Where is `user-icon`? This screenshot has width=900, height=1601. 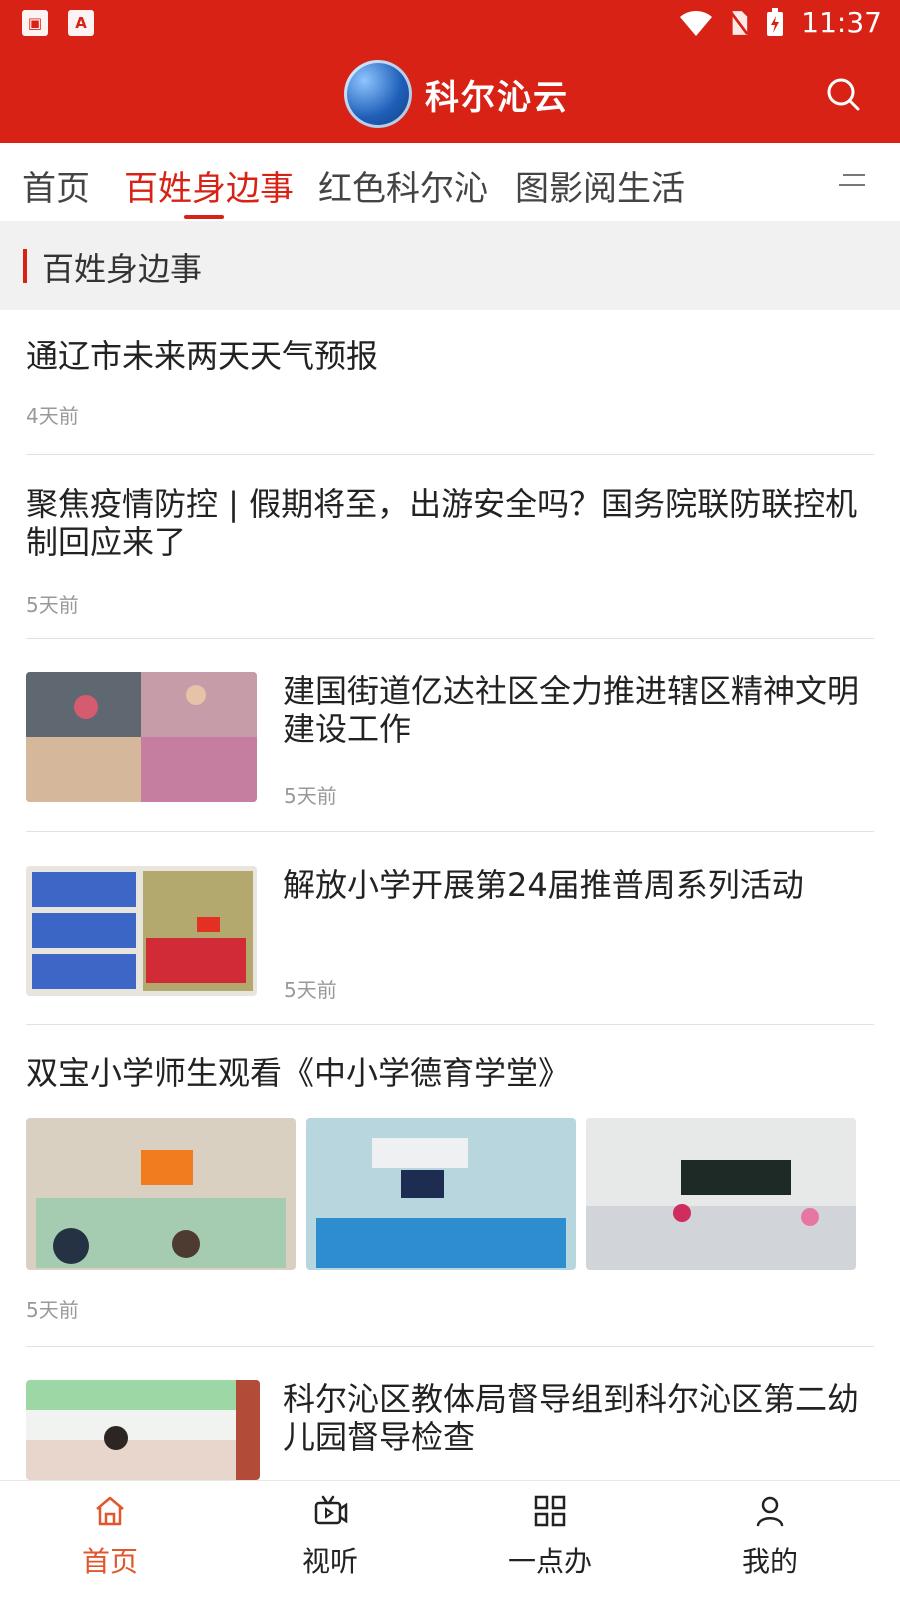
user-icon is located at coordinates (770, 1511).